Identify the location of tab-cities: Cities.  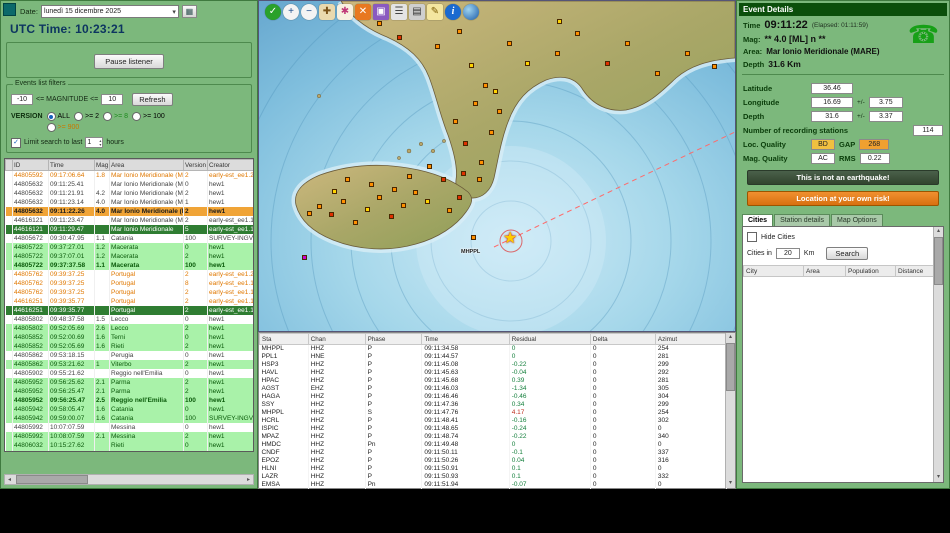
(758, 220).